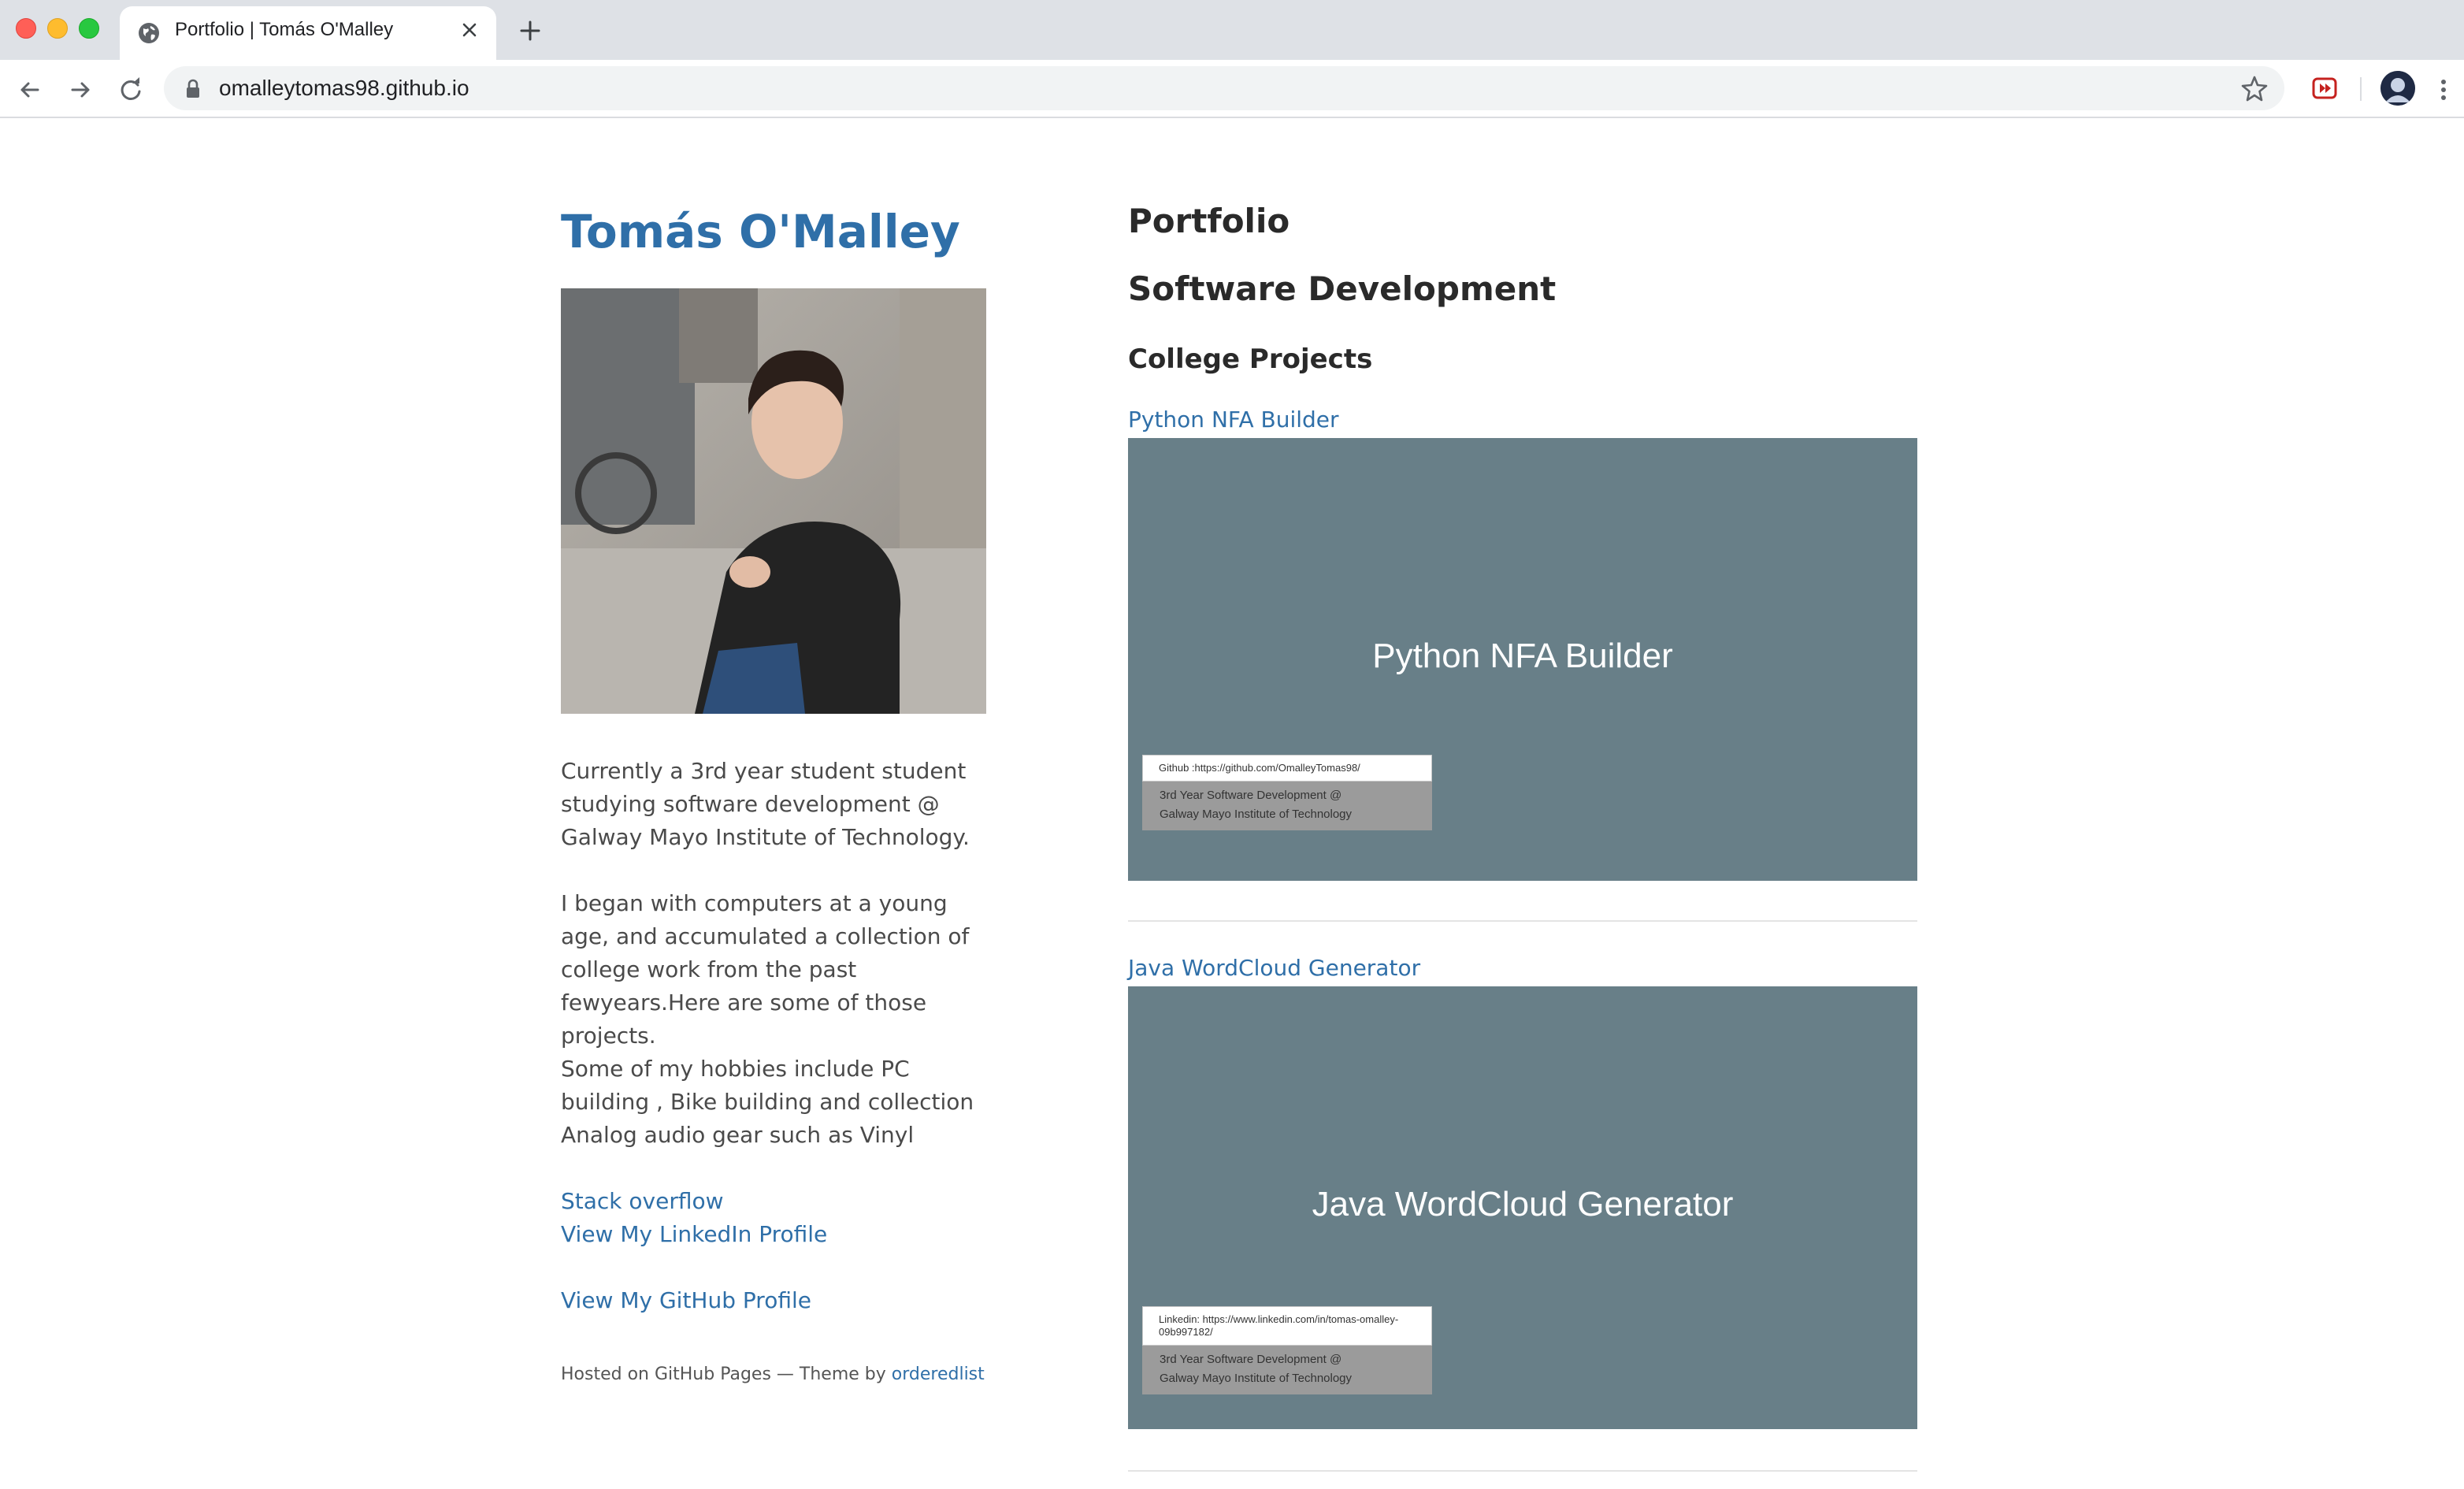 The image size is (2464, 1489). What do you see at coordinates (694, 1234) in the screenshot?
I see `linkedin-link: View My LinkedIn Profile` at bounding box center [694, 1234].